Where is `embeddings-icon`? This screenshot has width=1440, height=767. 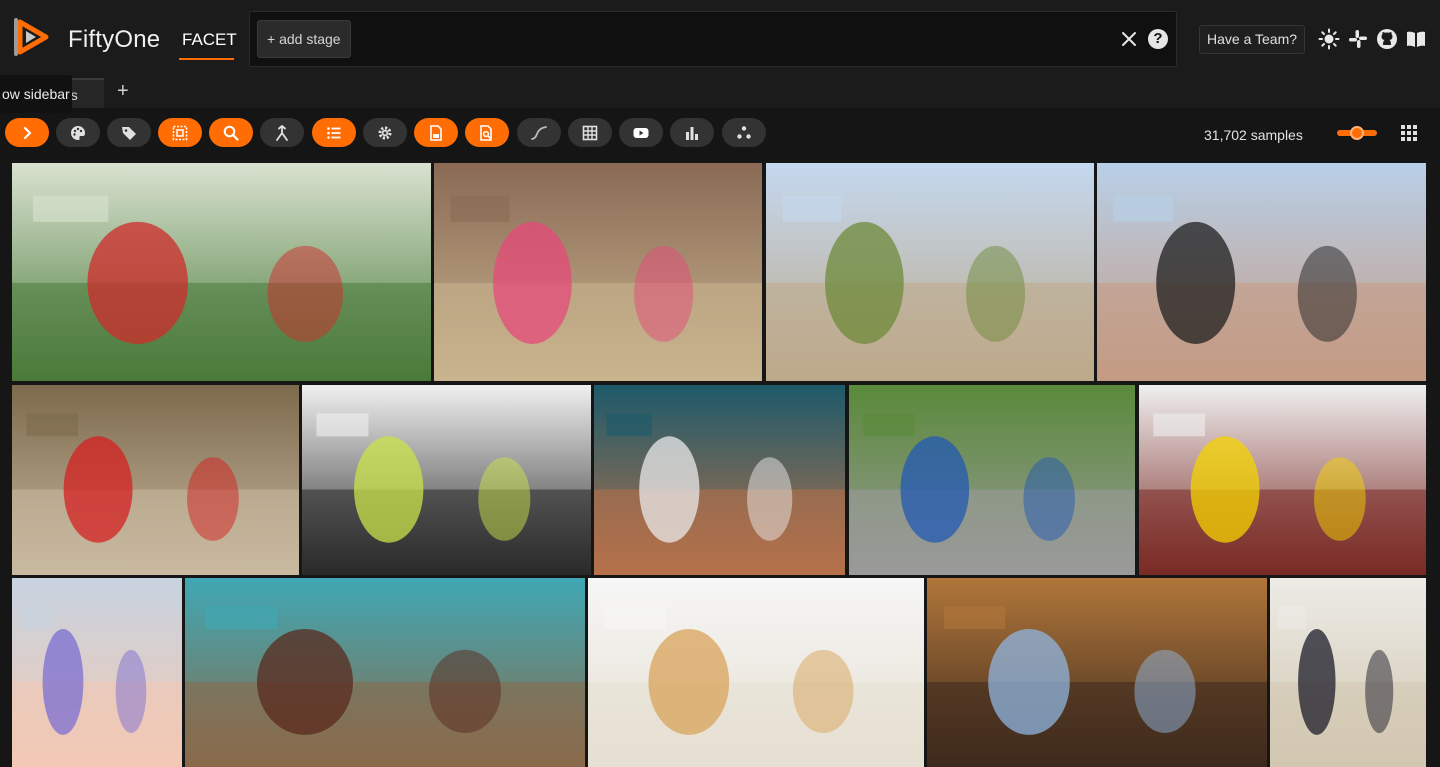
embeddings-icon is located at coordinates (744, 132).